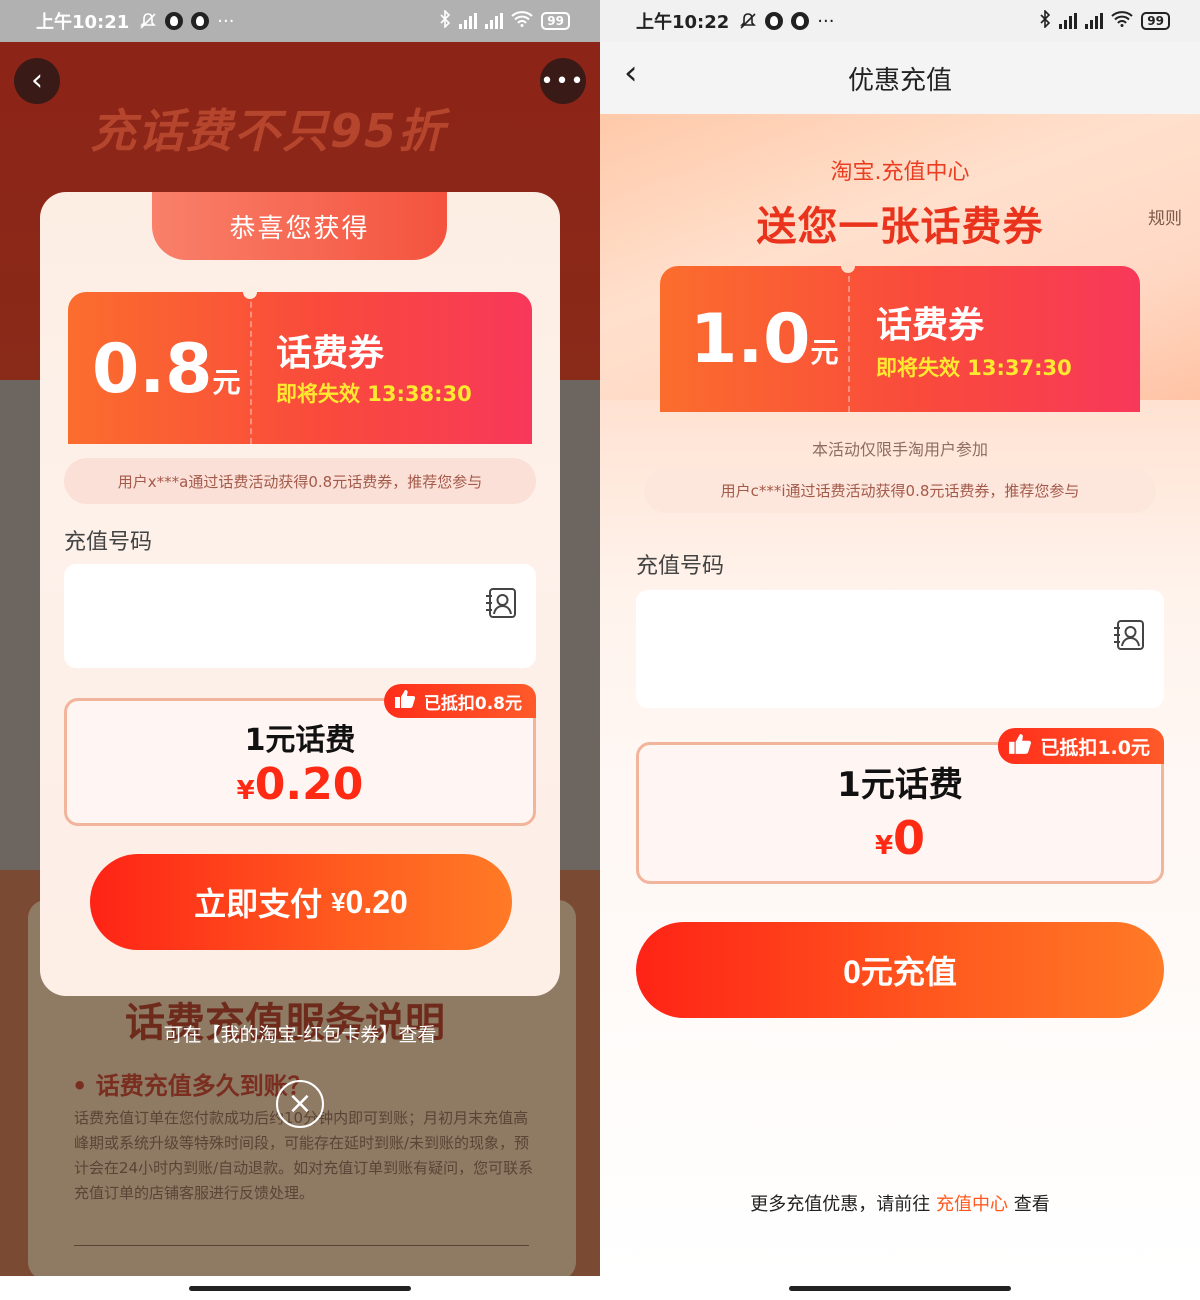 This screenshot has width=1200, height=1300. I want to click on page-title: 优惠充值, so click(899, 80).